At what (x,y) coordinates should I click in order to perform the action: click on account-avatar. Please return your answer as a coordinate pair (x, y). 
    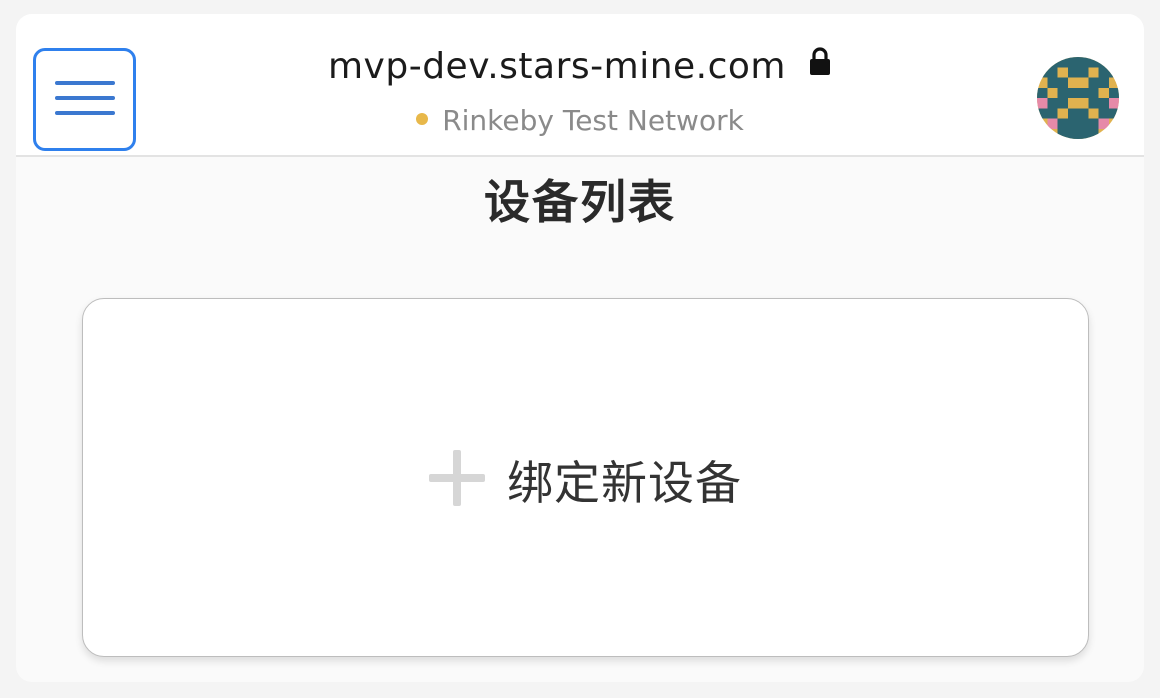
    Looking at the image, I should click on (1078, 98).